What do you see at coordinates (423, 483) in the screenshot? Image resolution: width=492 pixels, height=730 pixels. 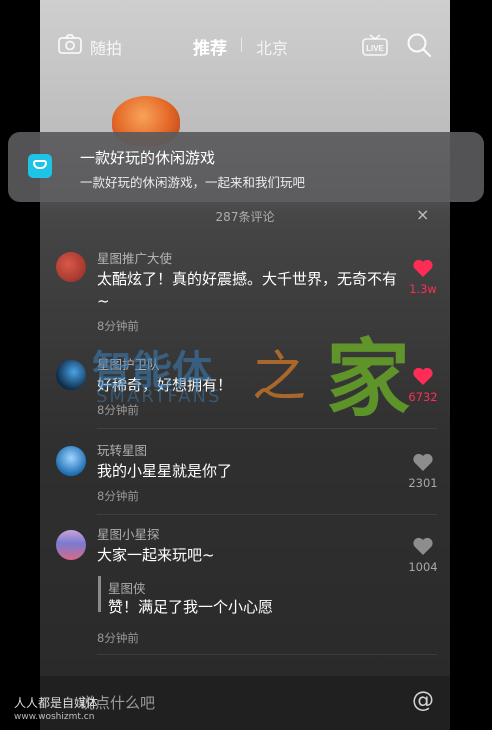 I see `like-count: 2301` at bounding box center [423, 483].